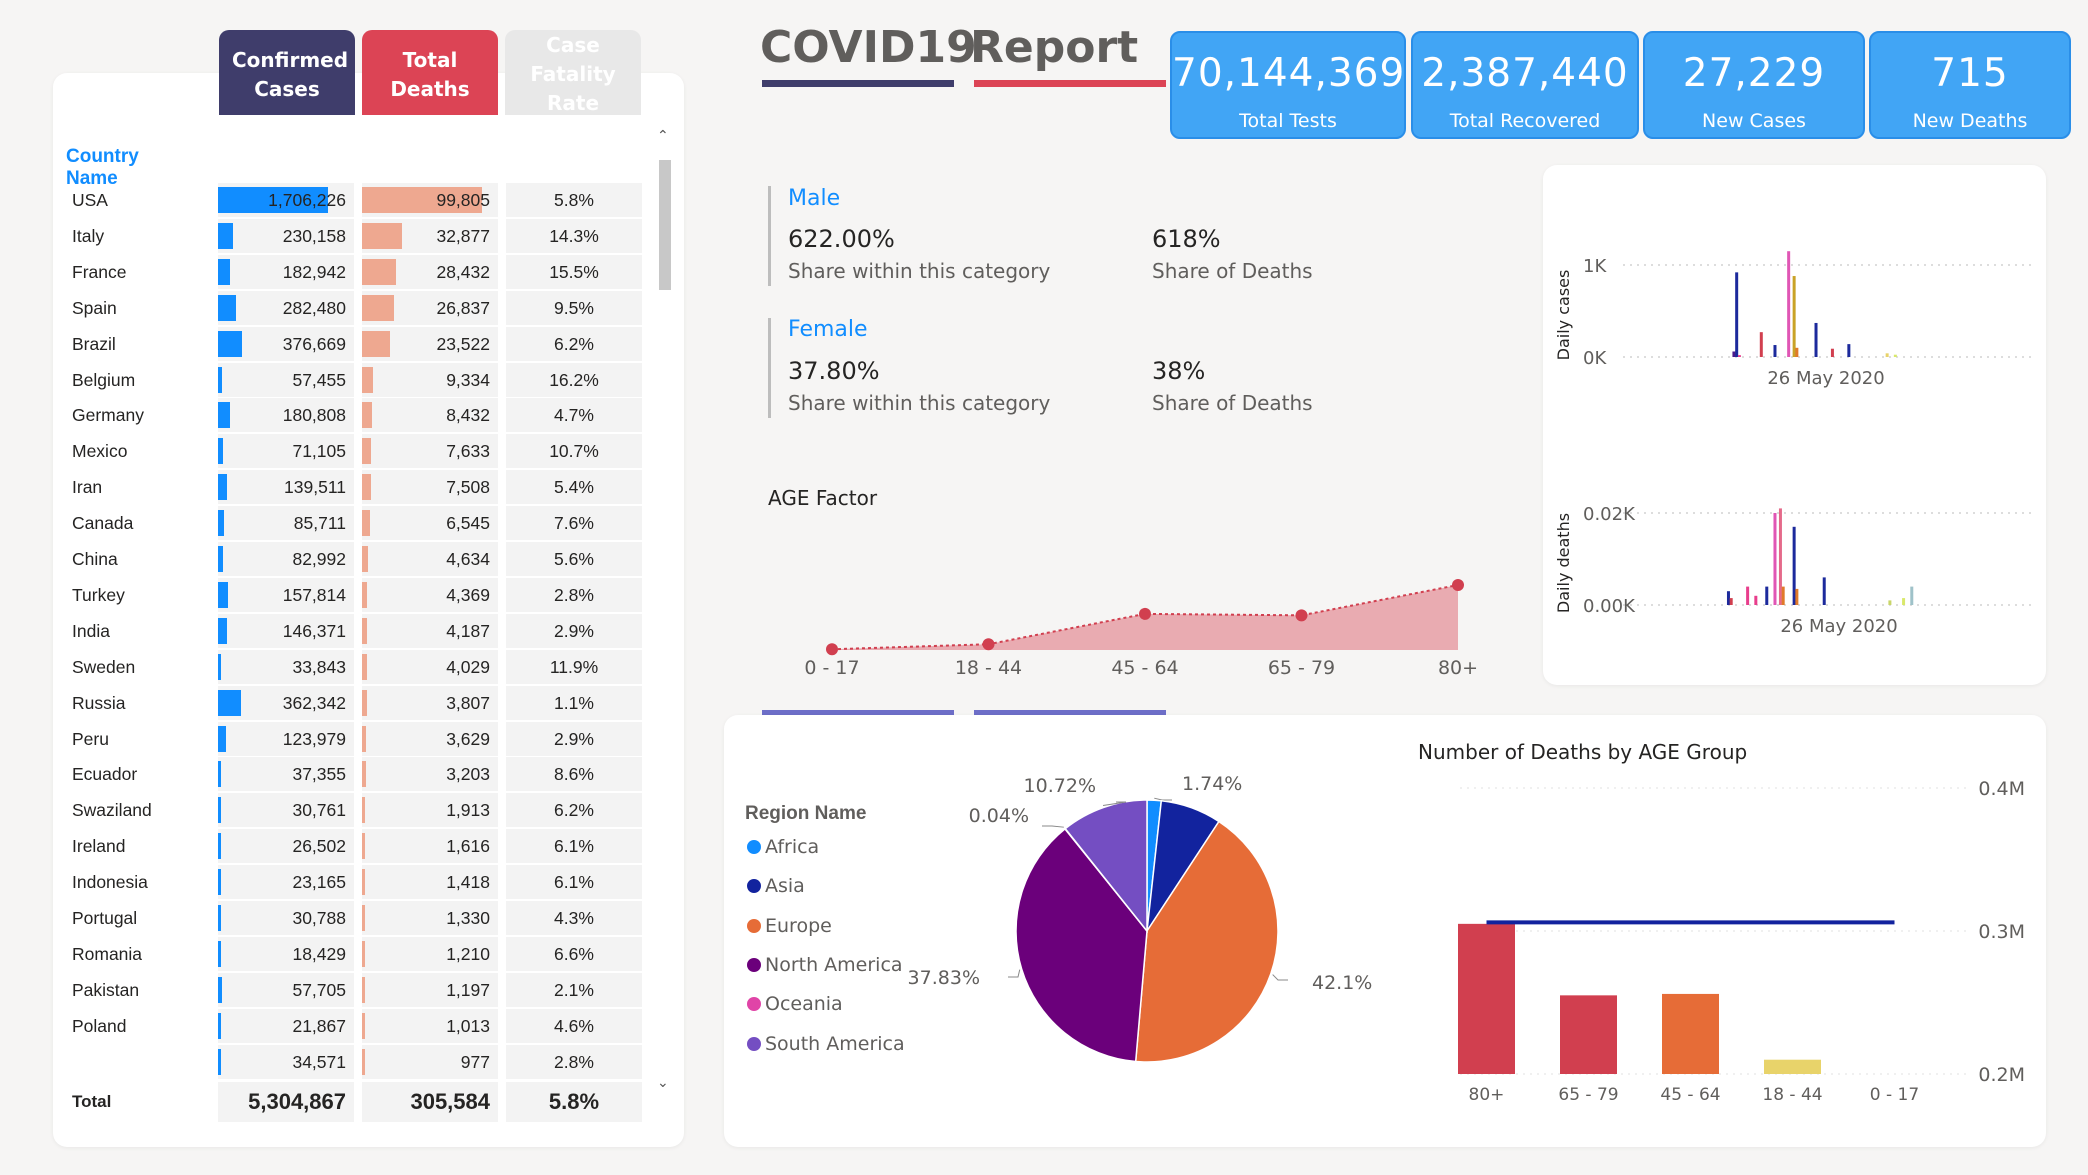  I want to click on legend-item: North America, so click(825, 965).